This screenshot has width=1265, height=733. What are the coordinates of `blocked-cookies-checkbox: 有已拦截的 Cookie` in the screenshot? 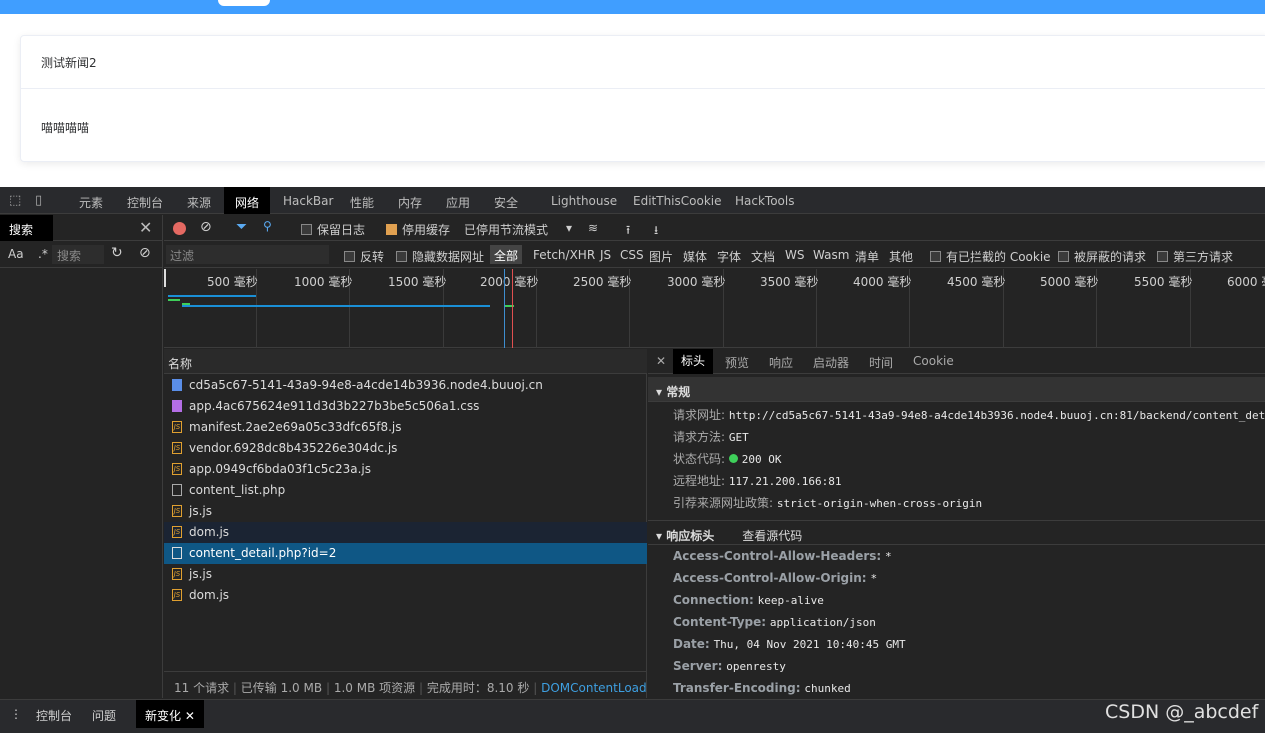 It's located at (990, 256).